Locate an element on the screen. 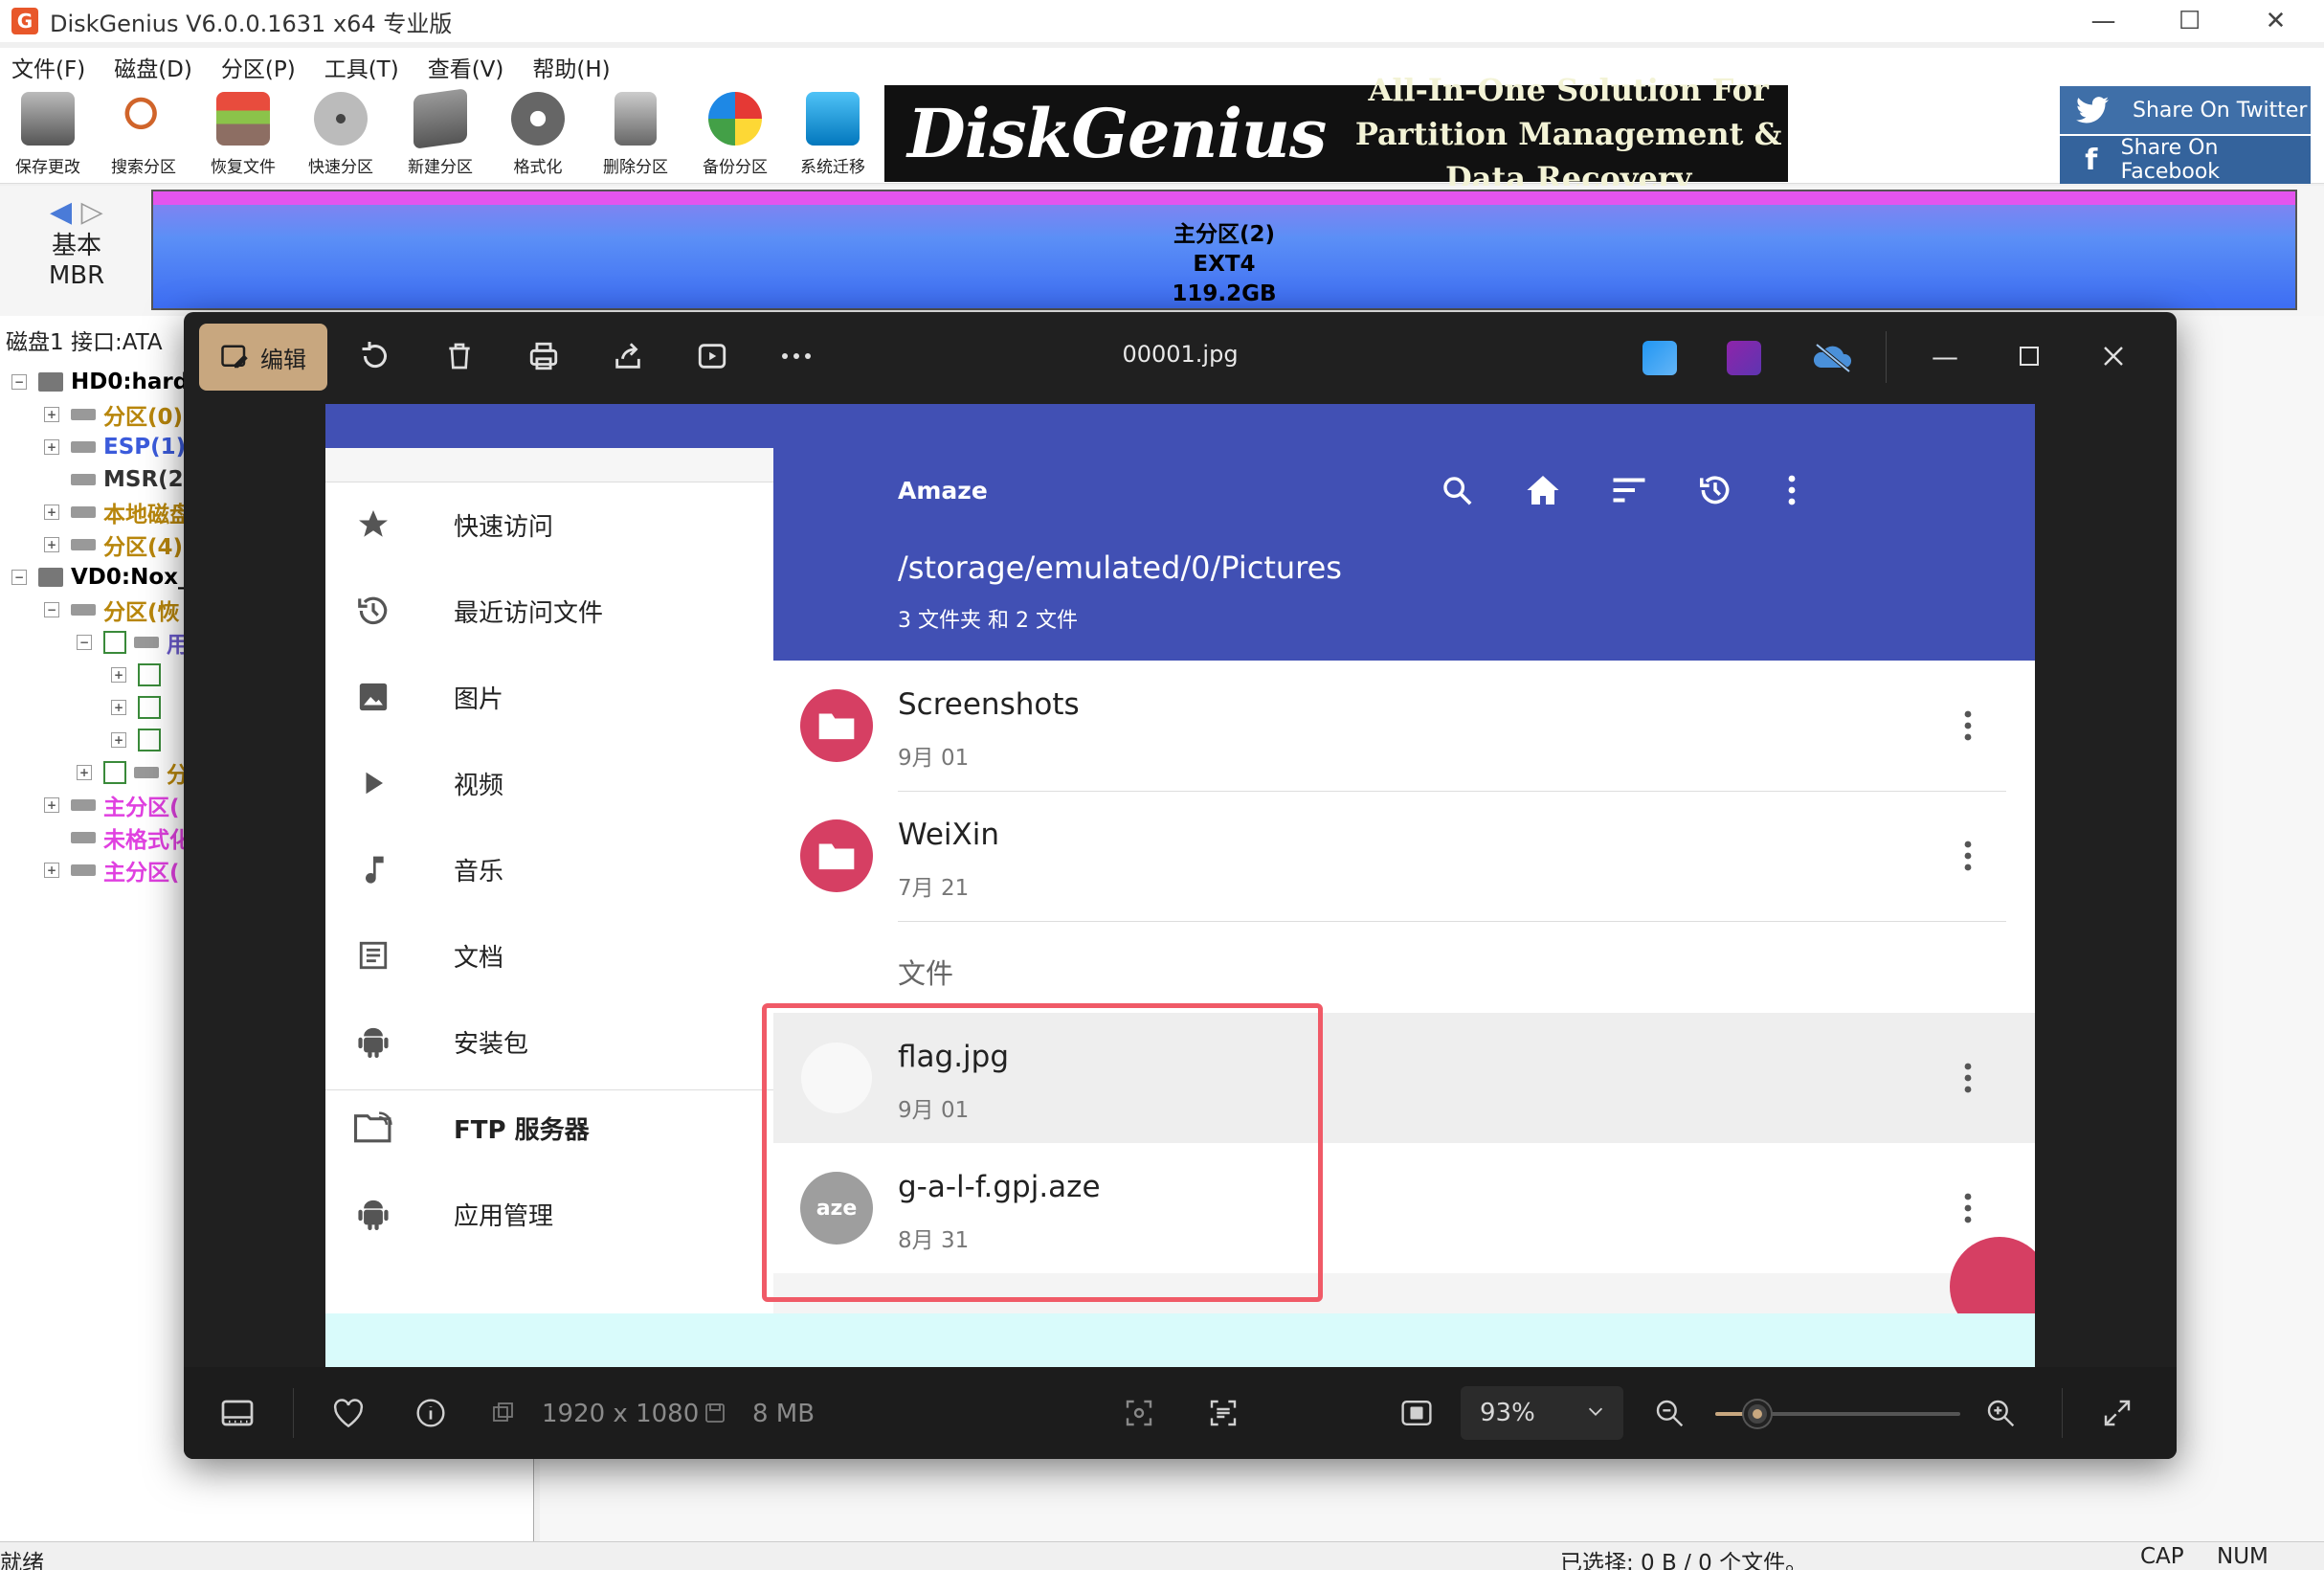 The height and width of the screenshot is (1570, 2324). tree-item: + ESP(1) is located at coordinates (115, 447).